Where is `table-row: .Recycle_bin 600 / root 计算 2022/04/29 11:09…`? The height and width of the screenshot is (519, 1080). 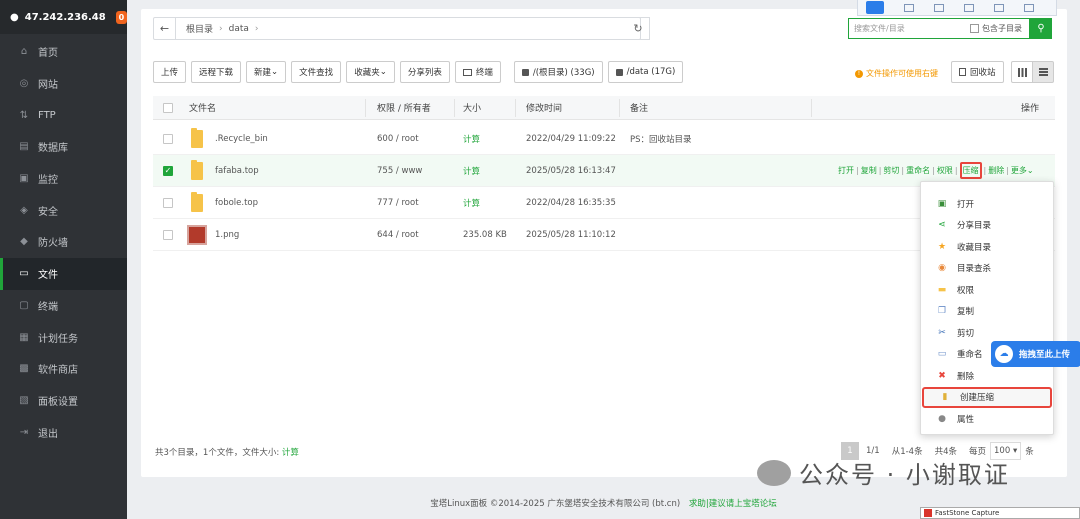 table-row: .Recycle_bin 600 / root 计算 2022/04/29 11:09… is located at coordinates (604, 139).